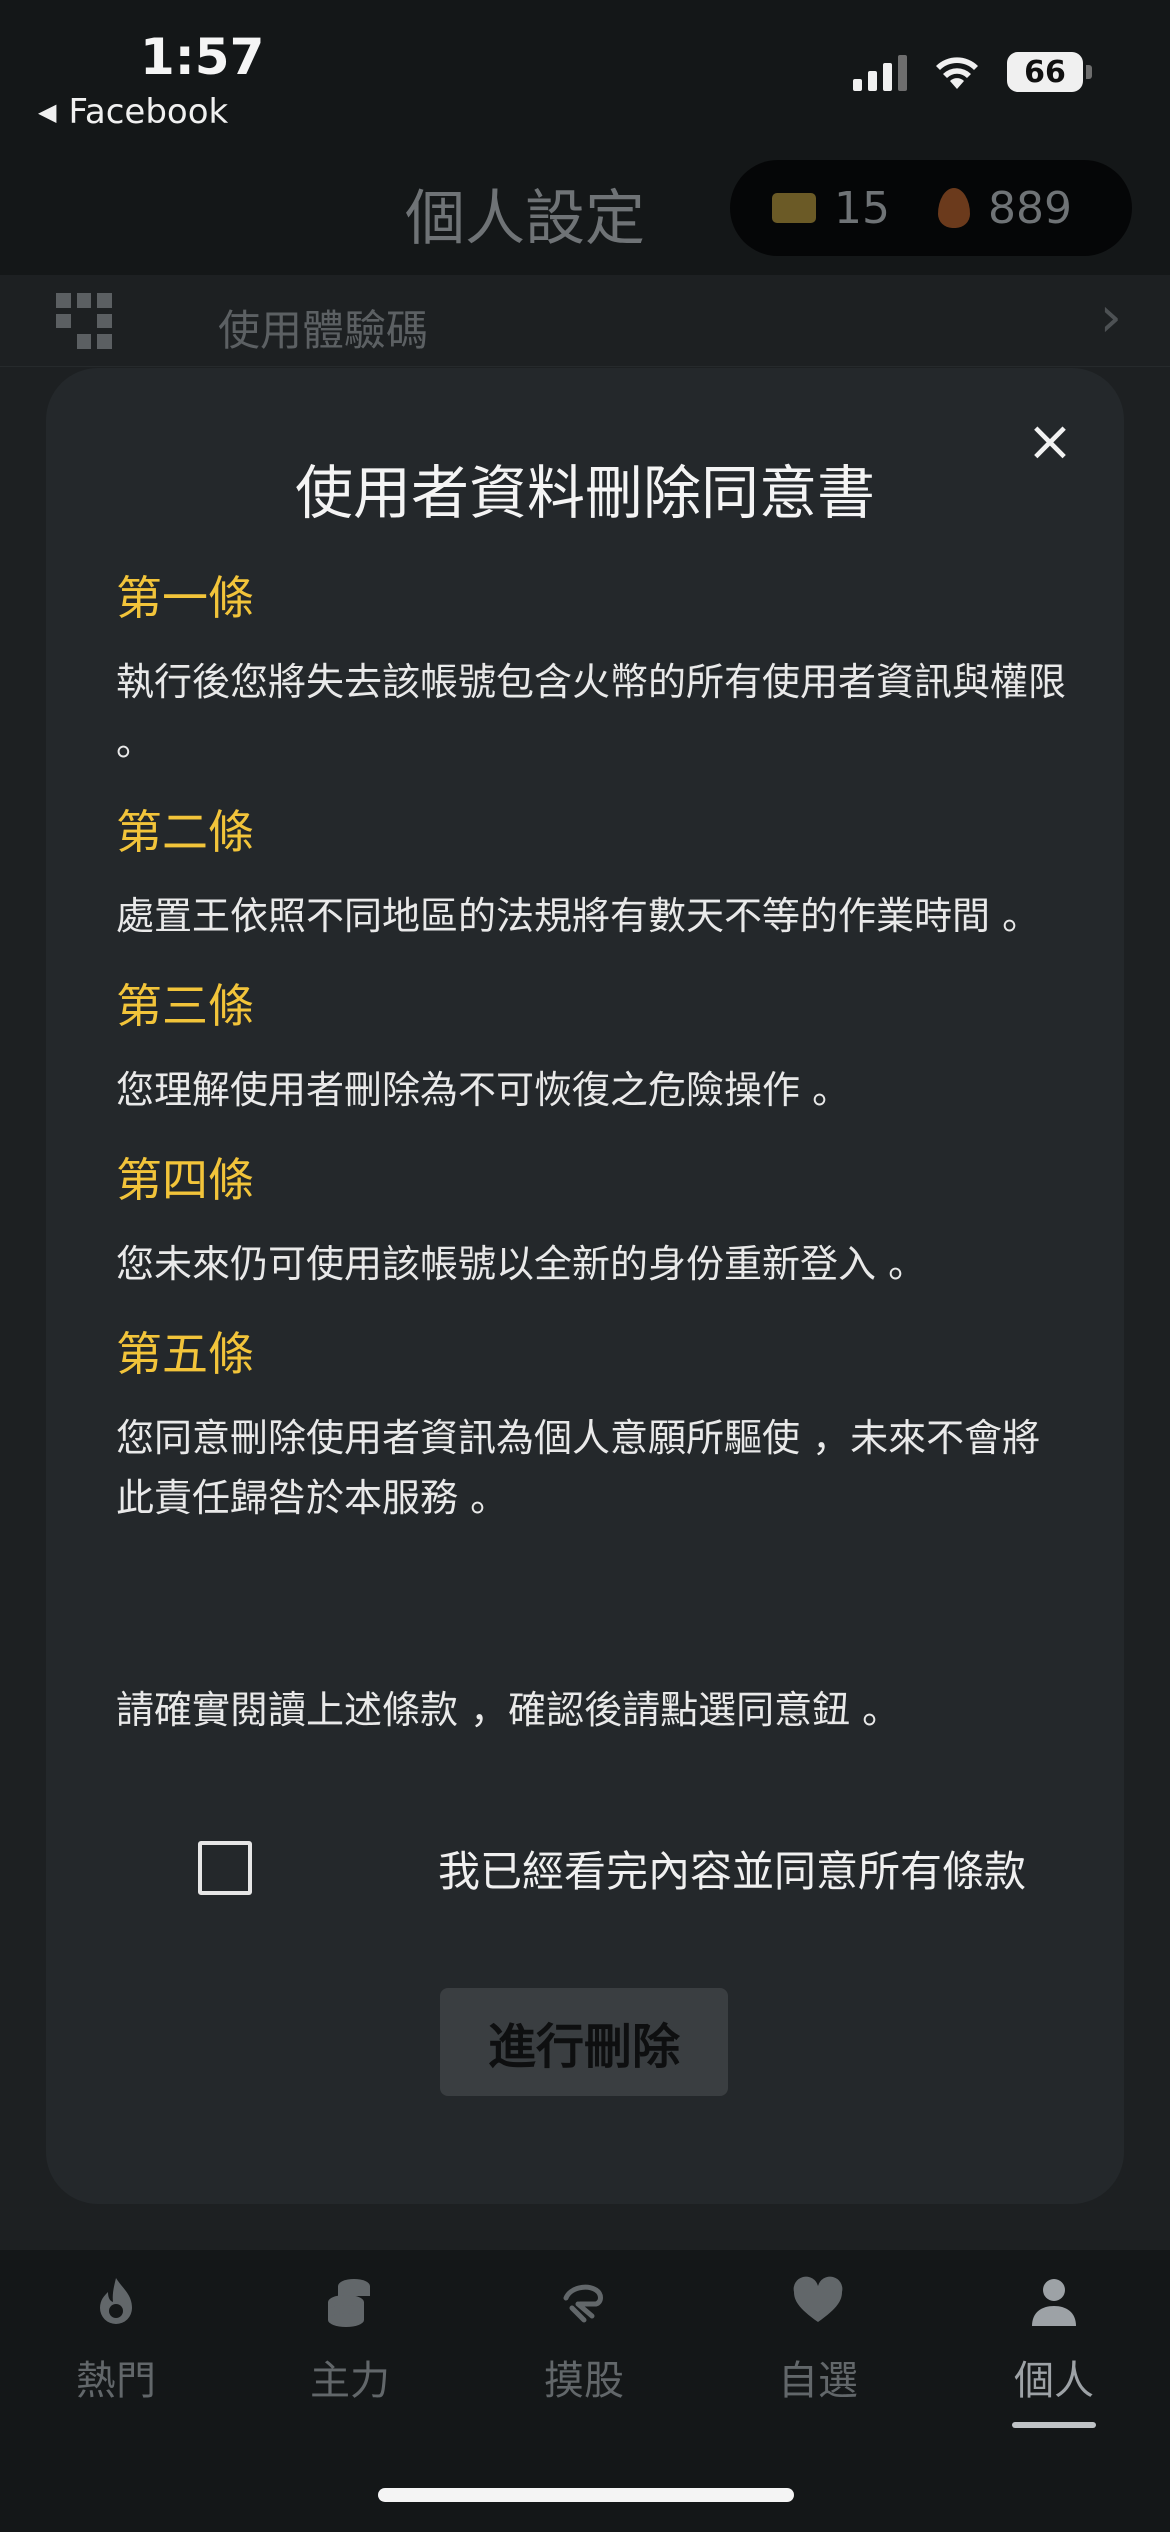 This screenshot has width=1170, height=2532. I want to click on clause-title: 第三條, so click(185, 1006).